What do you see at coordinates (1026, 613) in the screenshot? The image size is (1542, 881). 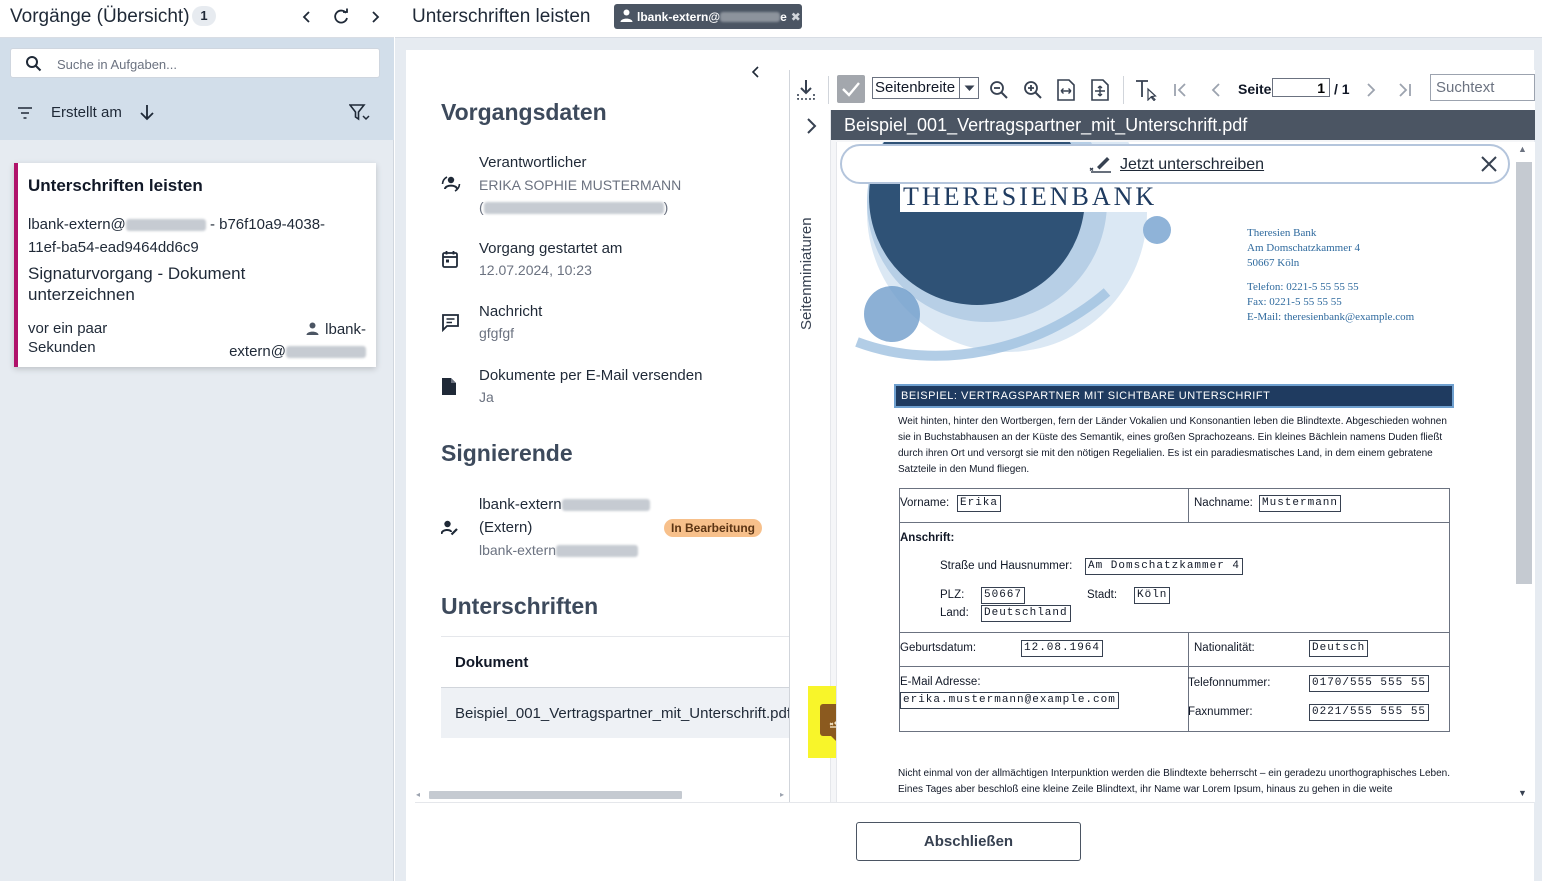 I see `form-field-land: Deutschland` at bounding box center [1026, 613].